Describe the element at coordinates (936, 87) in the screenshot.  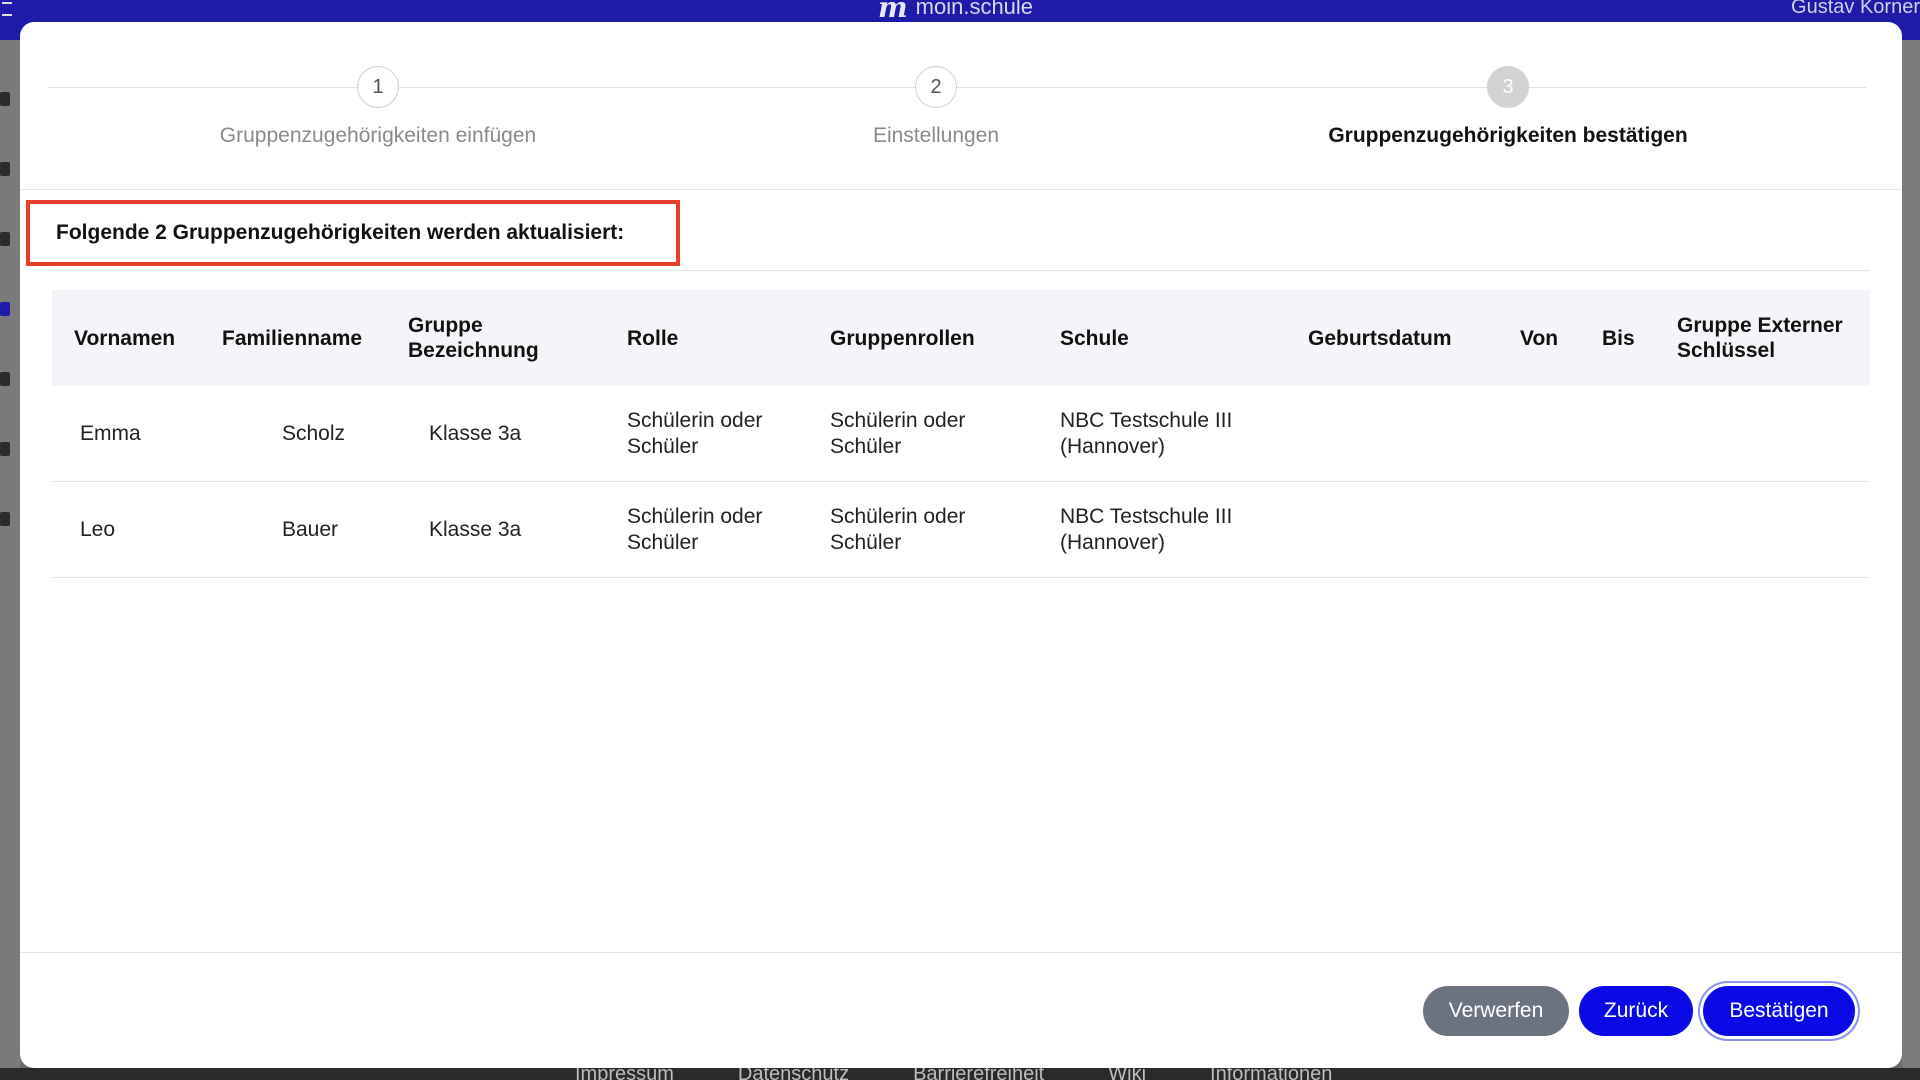
I see `step-2-number: 2` at that location.